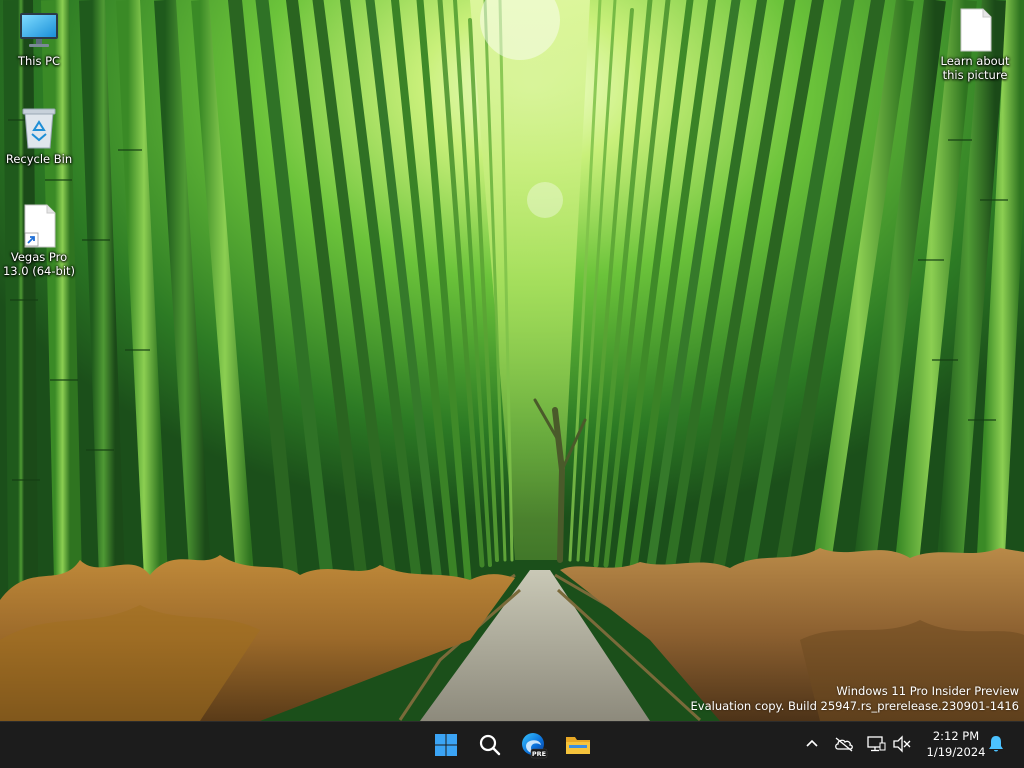 This screenshot has width=1024, height=768. I want to click on taskbar: PRE 2:12 PM 1/19/2024, so click(512, 744).